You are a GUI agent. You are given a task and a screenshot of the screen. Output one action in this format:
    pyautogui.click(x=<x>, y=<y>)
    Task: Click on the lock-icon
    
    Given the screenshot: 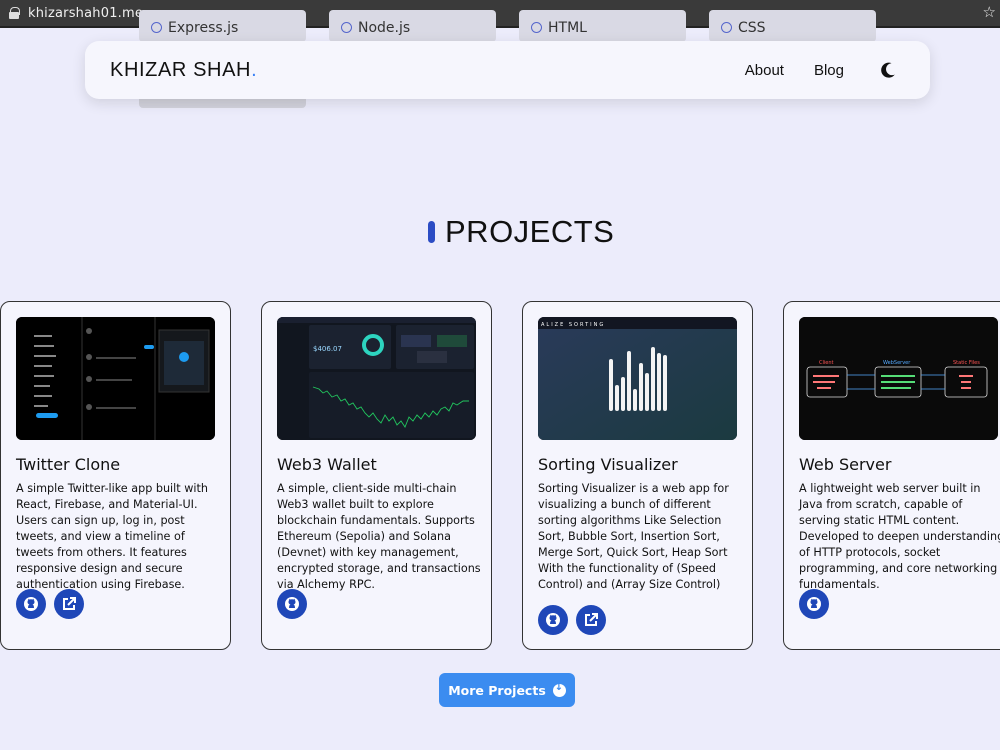 What is the action you would take?
    pyautogui.click(x=14, y=13)
    